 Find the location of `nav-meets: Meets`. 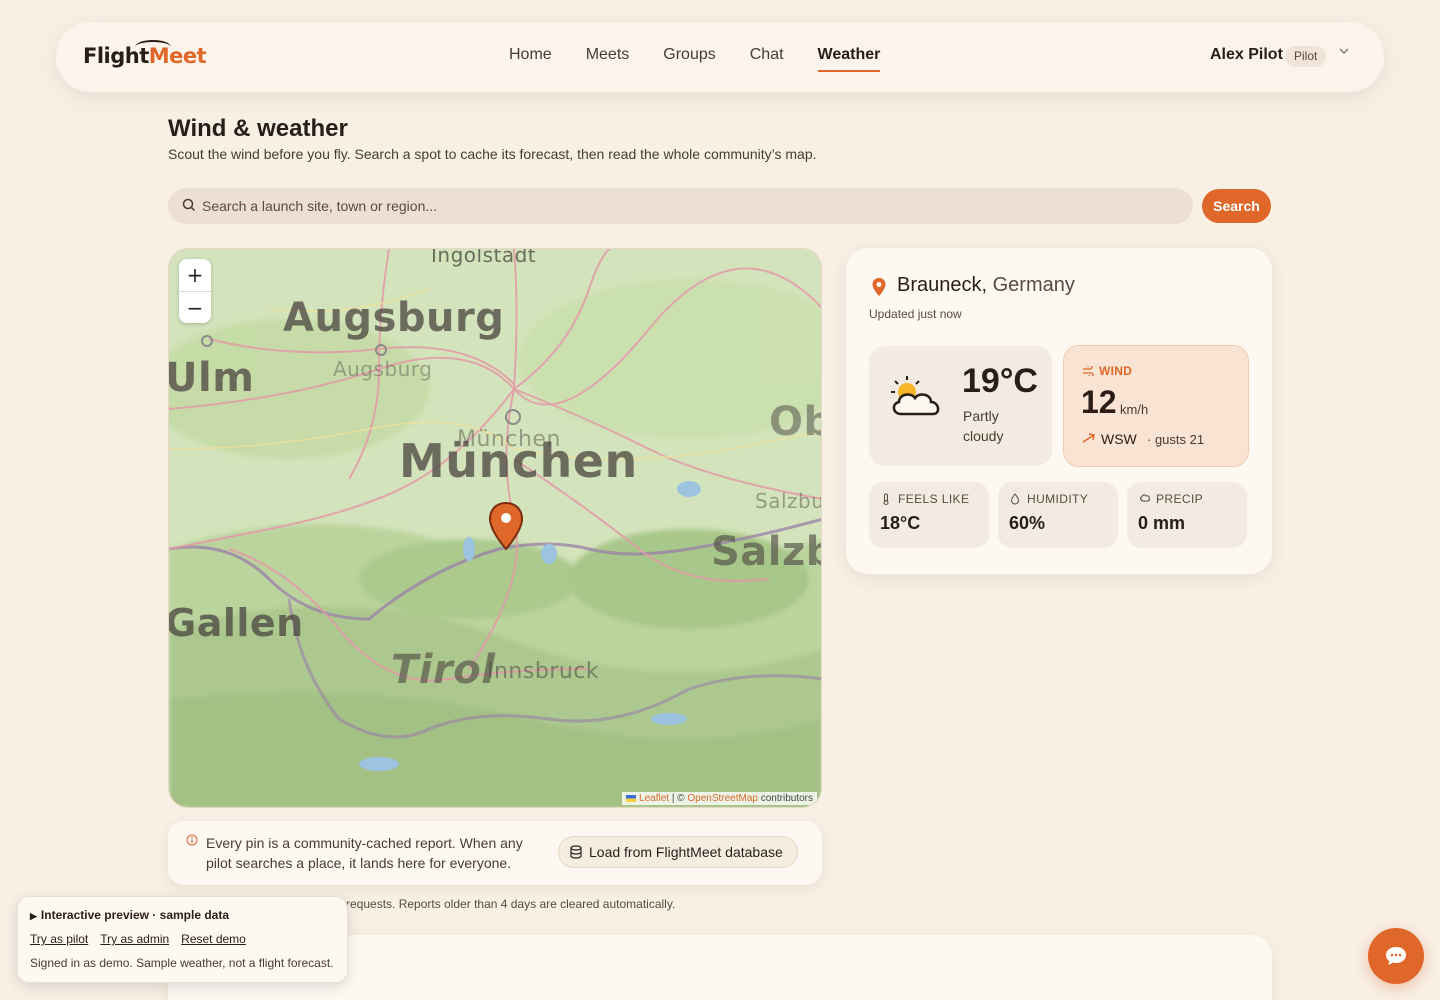

nav-meets: Meets is located at coordinates (608, 55).